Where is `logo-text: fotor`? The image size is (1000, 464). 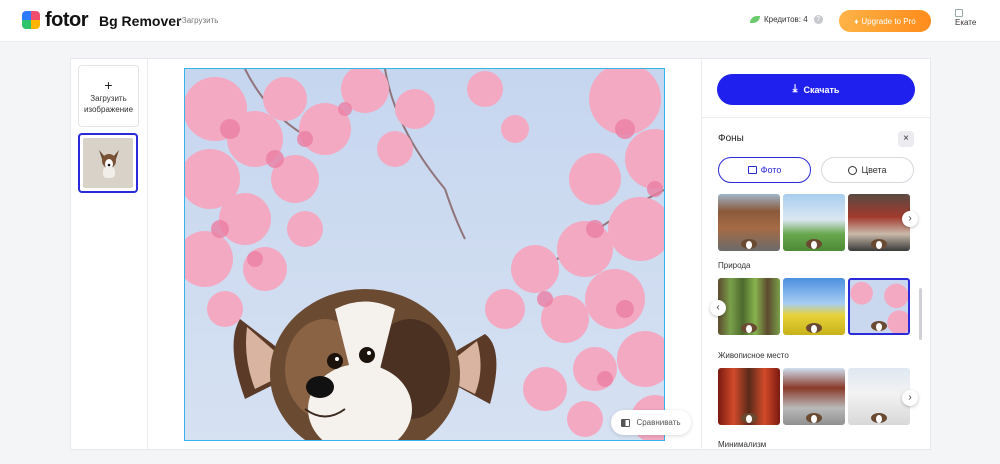 logo-text: fotor is located at coordinates (67, 20).